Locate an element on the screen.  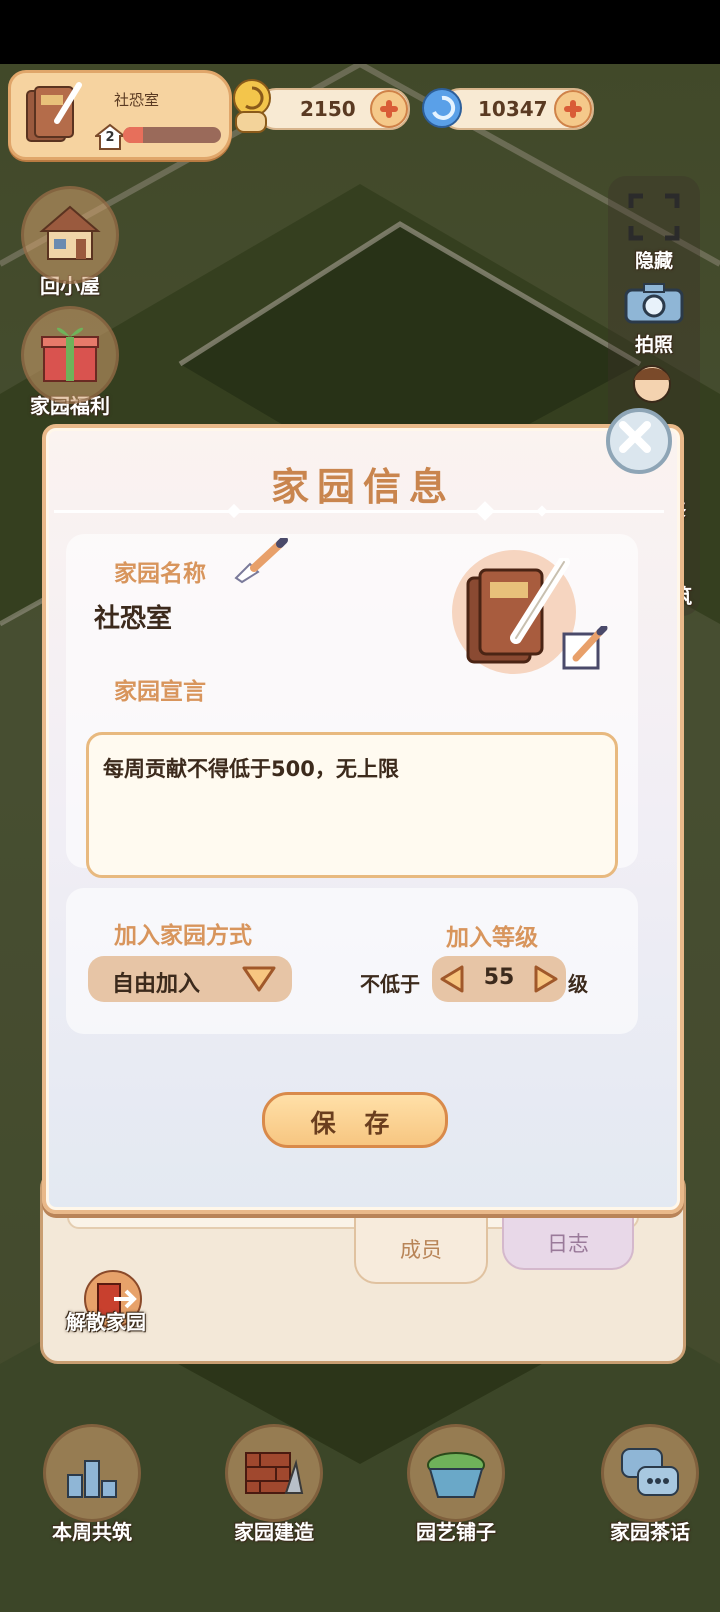
home-chat-button: 家园茶话 is located at coordinates (650, 1484).